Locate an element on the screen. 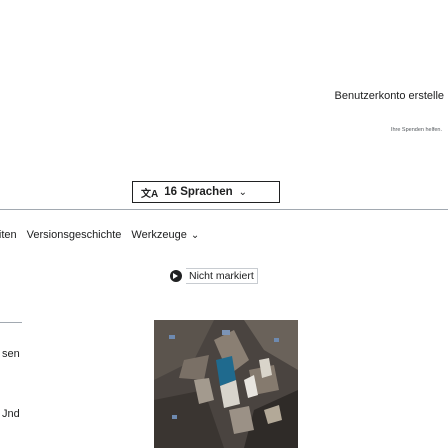 The width and height of the screenshot is (448, 448). article-image is located at coordinates (226, 384).